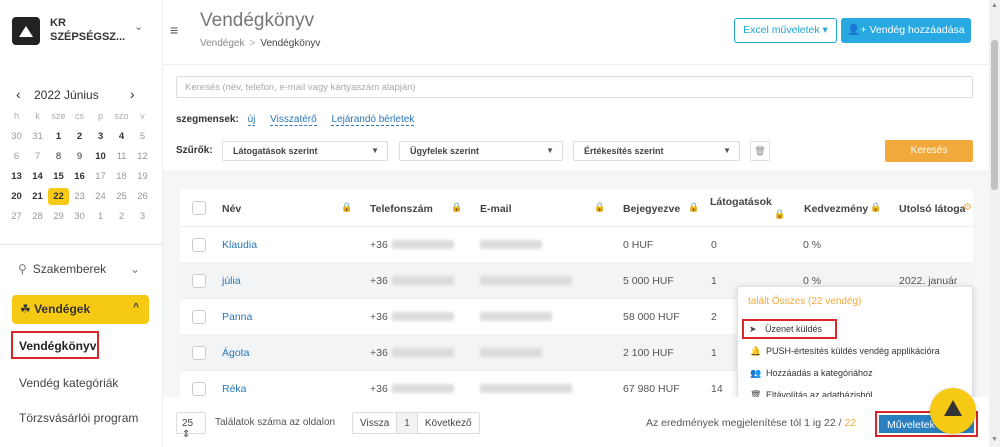 The image size is (1000, 447). What do you see at coordinates (142, 176) in the screenshot?
I see `calendar-day: 19` at bounding box center [142, 176].